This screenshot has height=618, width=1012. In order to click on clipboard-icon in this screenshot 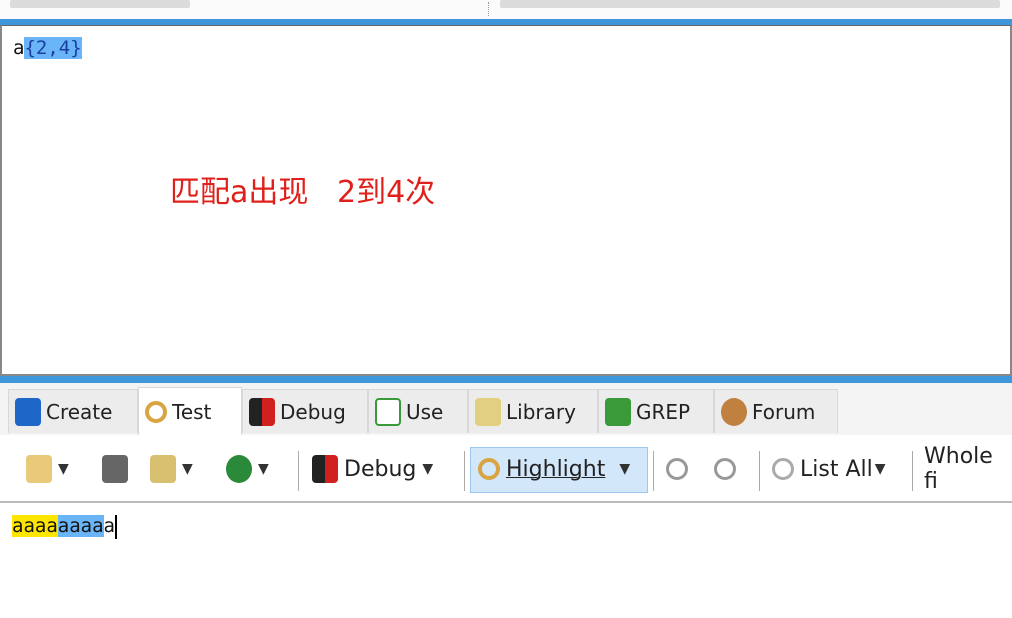, I will do `click(163, 469)`.